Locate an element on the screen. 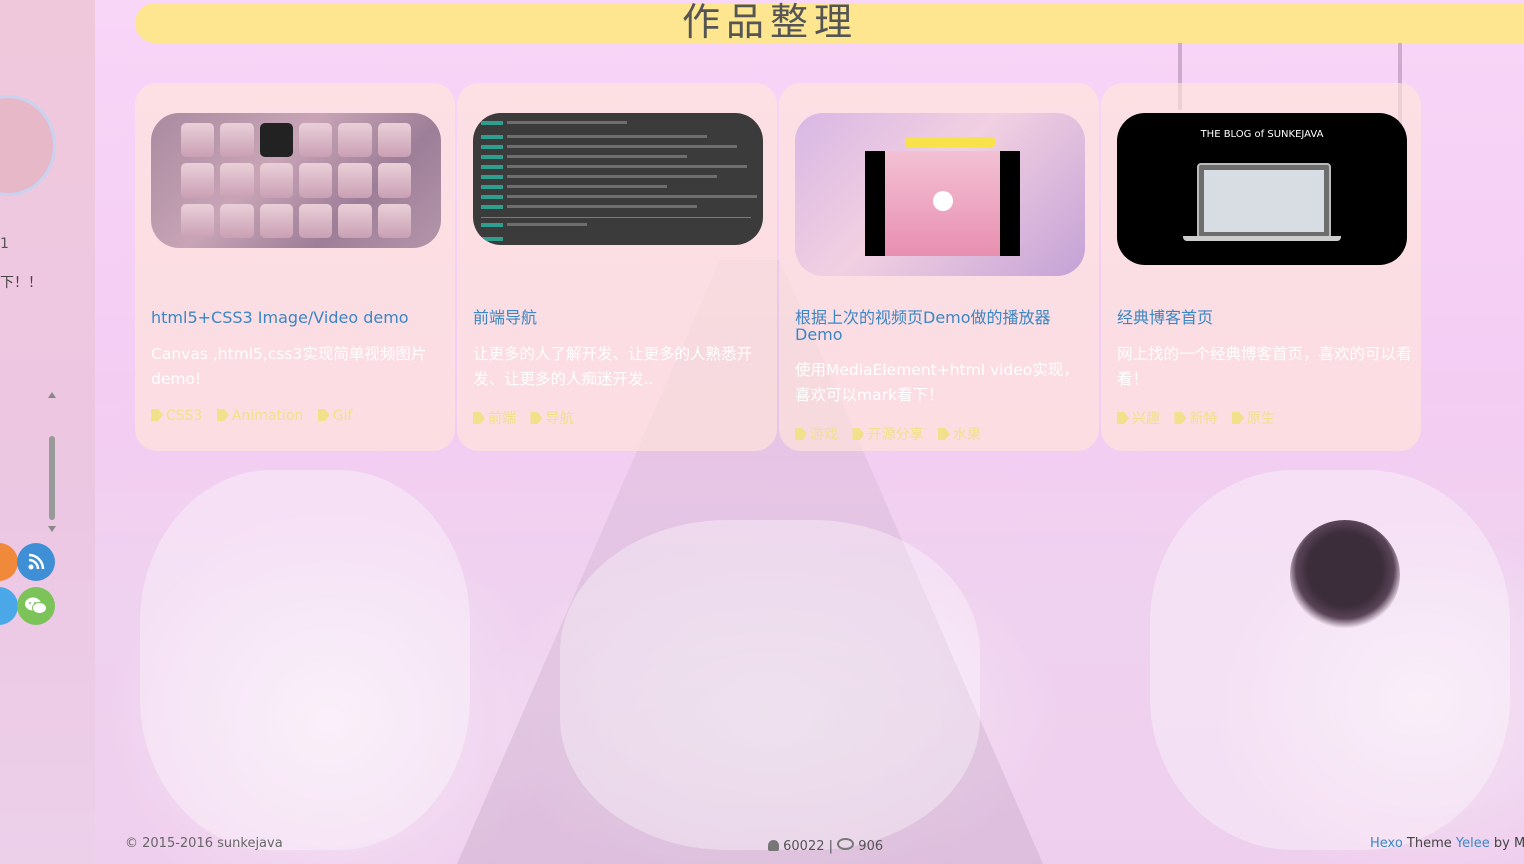  tag-link: 导航 is located at coordinates (551, 418).